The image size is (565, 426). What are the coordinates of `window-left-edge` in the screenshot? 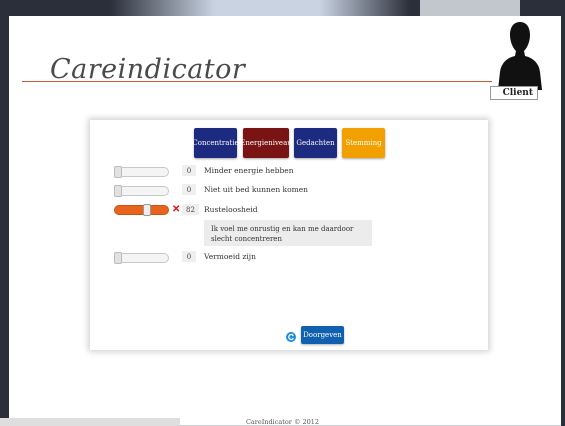 It's located at (4, 221).